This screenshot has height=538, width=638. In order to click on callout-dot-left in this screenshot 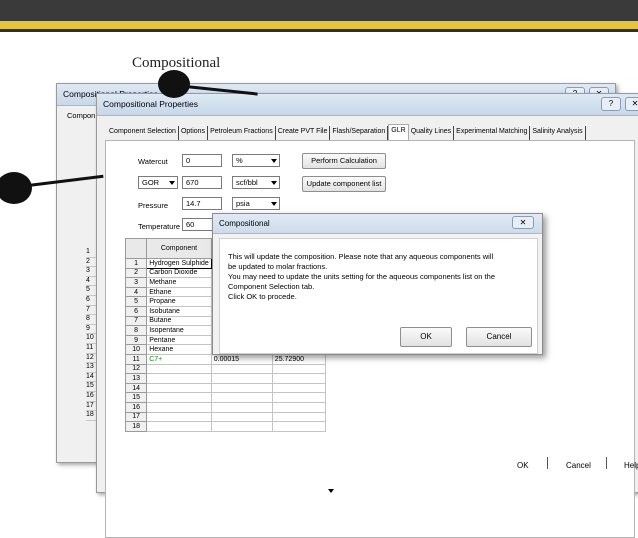, I will do `click(16, 188)`.